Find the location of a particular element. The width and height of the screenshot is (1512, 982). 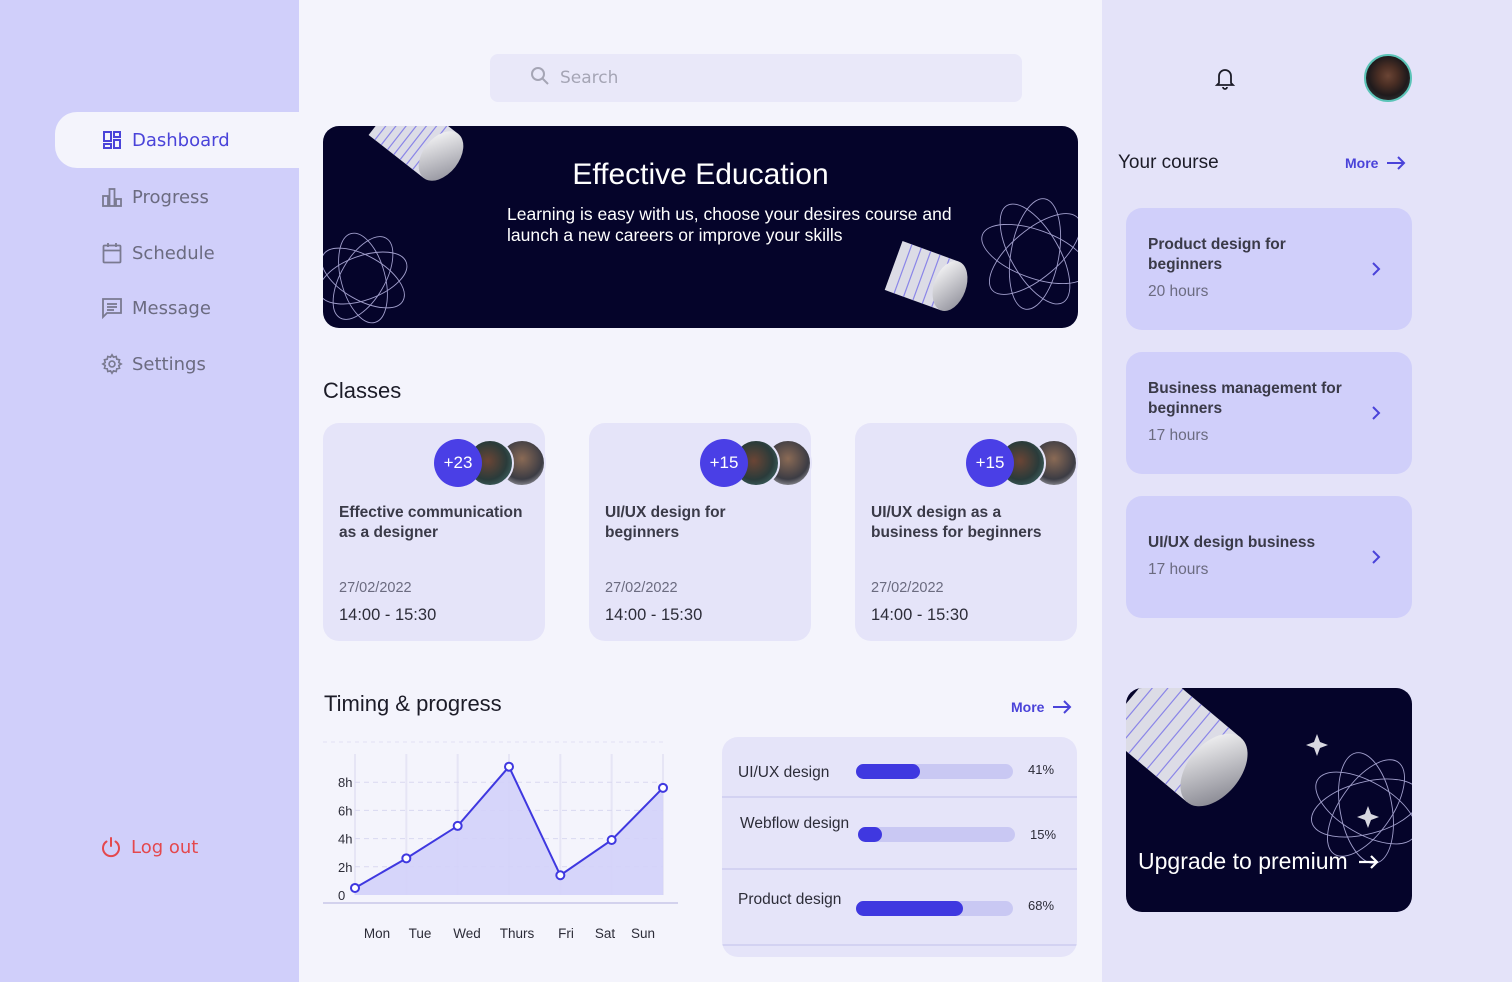

search-bar is located at coordinates (756, 78).